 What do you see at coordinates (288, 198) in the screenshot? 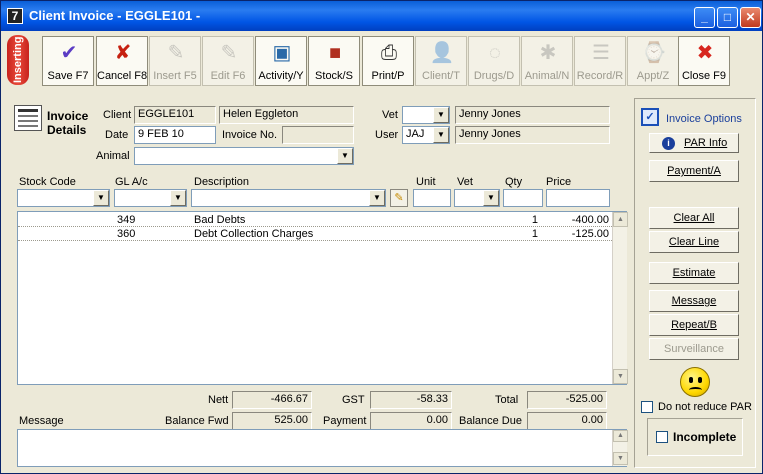
I see `description-input` at bounding box center [288, 198].